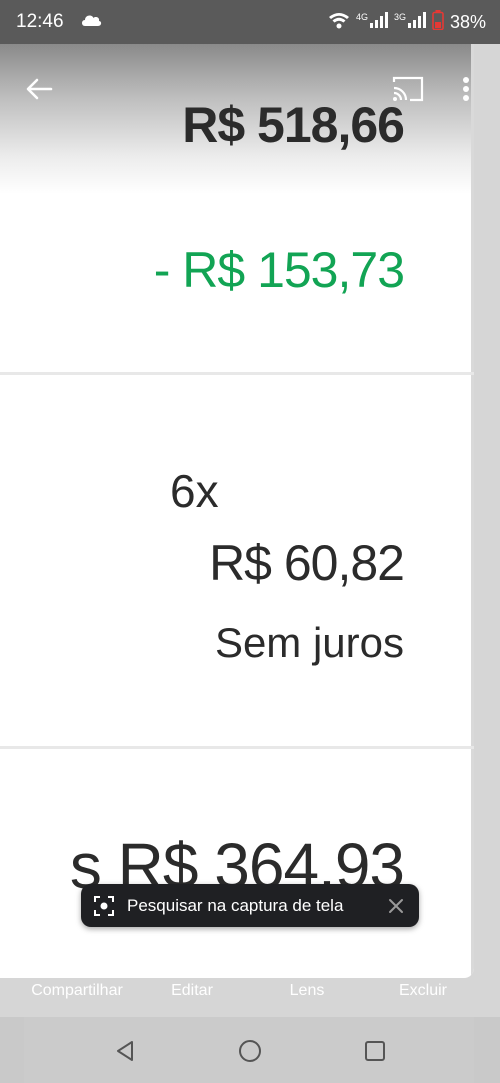 This screenshot has height=1083, width=500. What do you see at coordinates (438, 22) in the screenshot?
I see `battery-low-icon` at bounding box center [438, 22].